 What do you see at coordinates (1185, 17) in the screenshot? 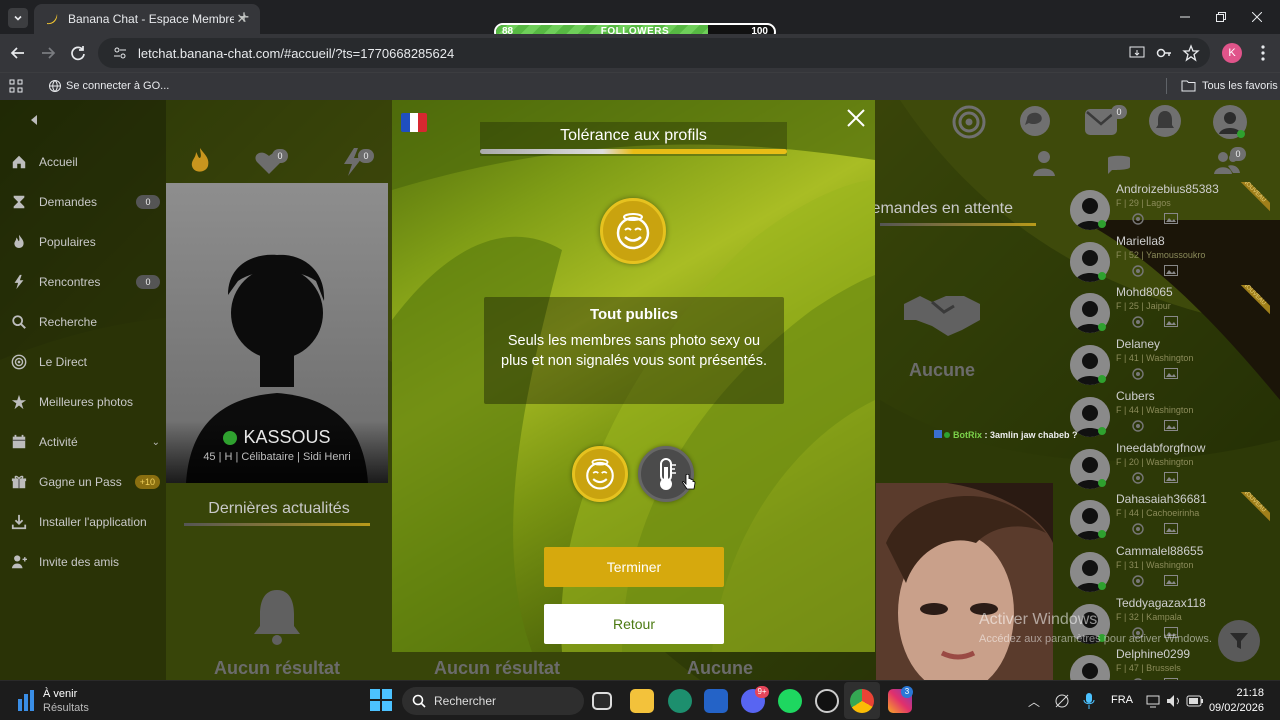
I see `minimize-icon` at bounding box center [1185, 17].